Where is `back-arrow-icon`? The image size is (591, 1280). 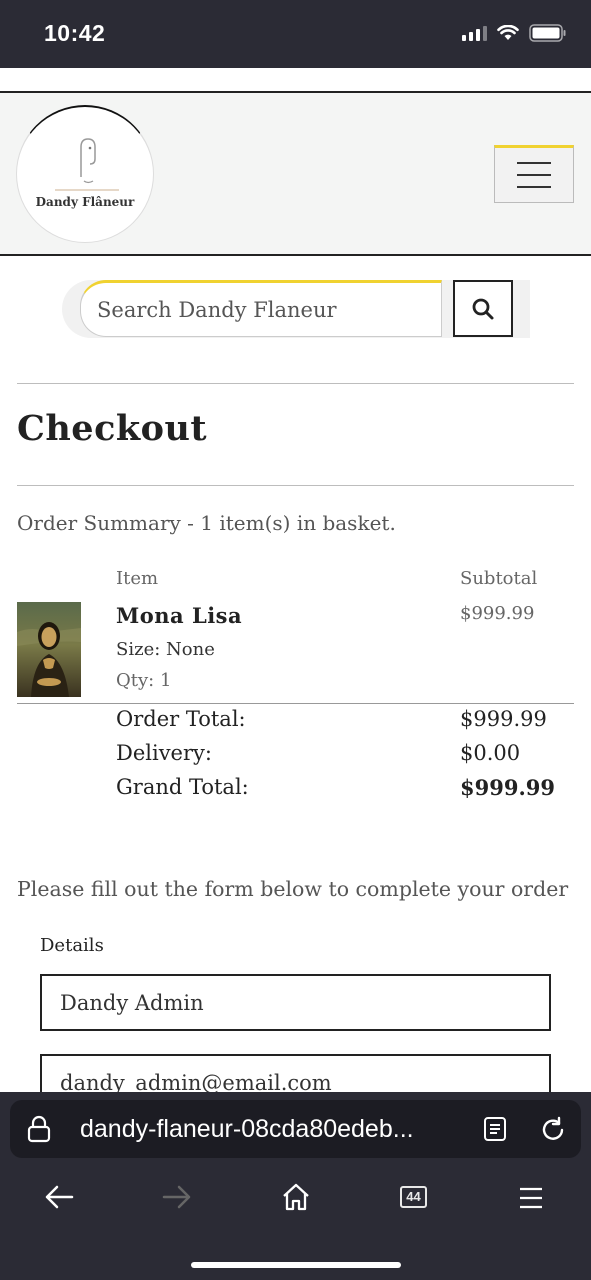 back-arrow-icon is located at coordinates (59, 1197).